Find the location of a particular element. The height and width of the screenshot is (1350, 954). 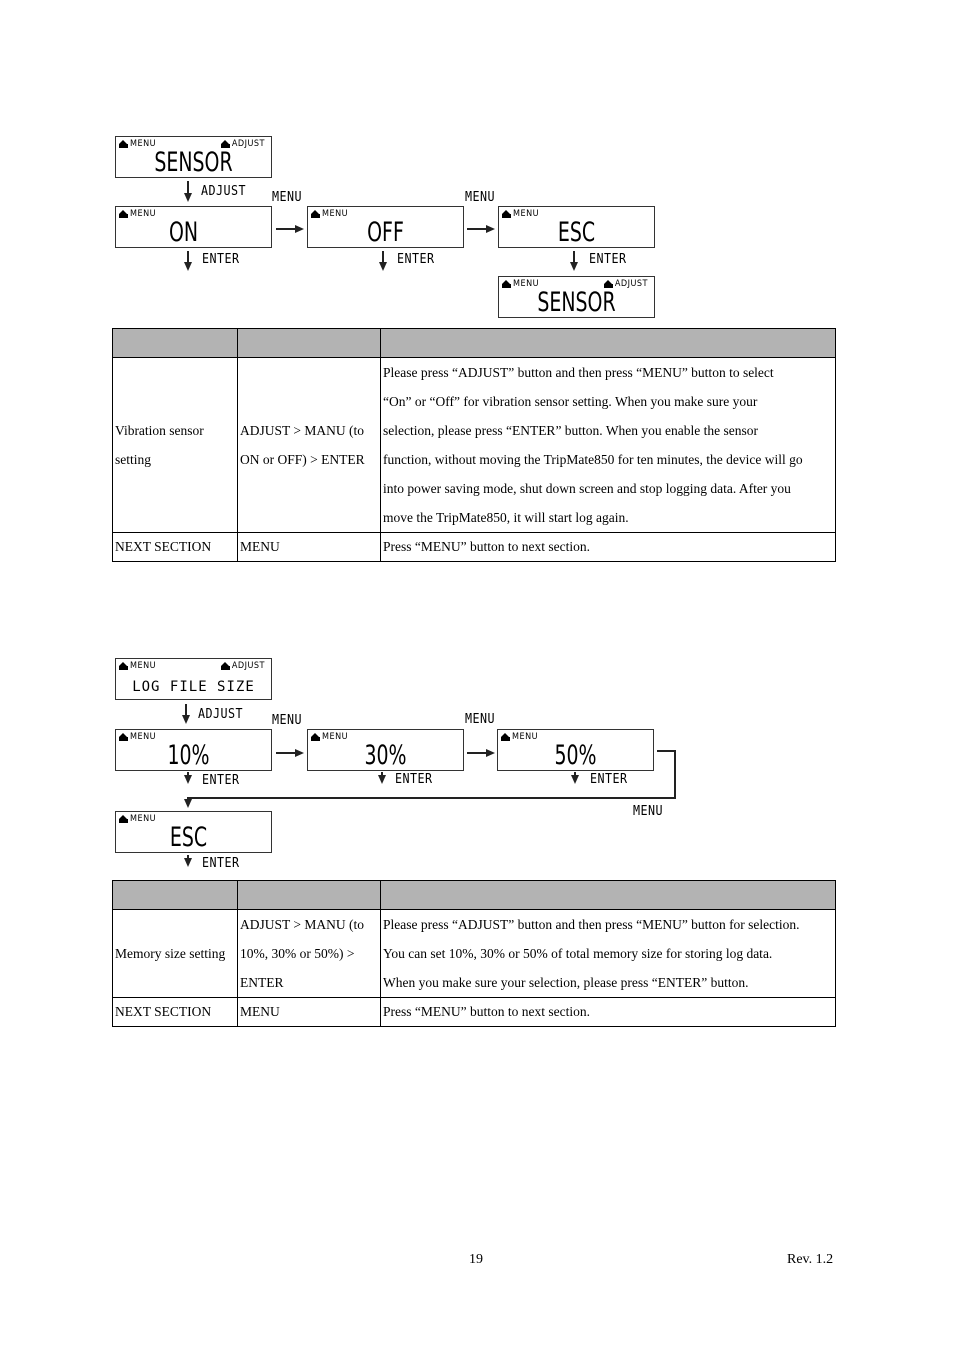

lcd-screen-10-percent: MENU 10% is located at coordinates (193, 750).